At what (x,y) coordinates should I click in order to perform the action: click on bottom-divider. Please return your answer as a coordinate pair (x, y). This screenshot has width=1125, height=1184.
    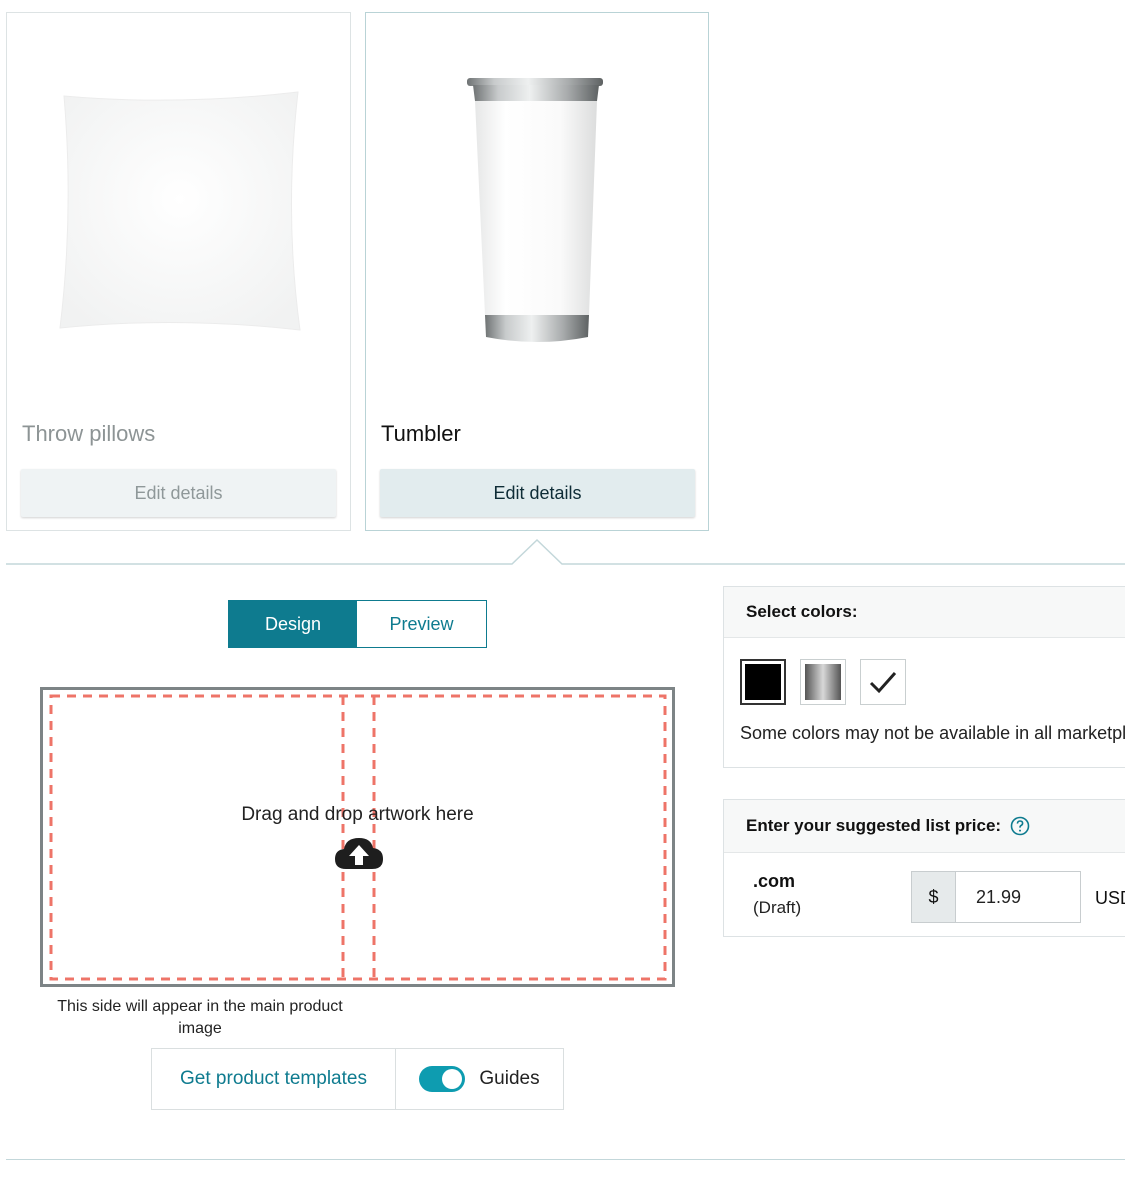
    Looking at the image, I should click on (565, 1159).